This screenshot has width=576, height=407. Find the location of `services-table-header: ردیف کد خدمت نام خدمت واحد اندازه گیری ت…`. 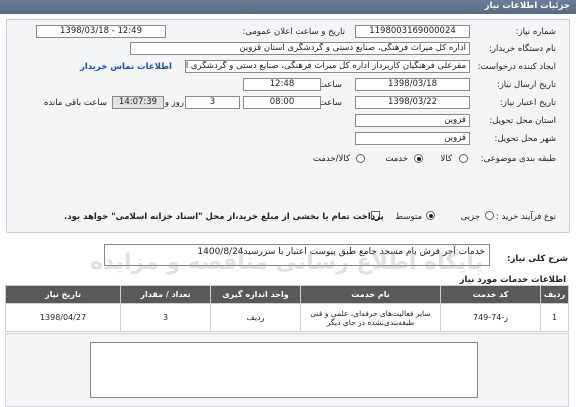

services-table-header: ردیف کد خدمت نام خدمت واحد اندازه گیری ت… is located at coordinates (287, 294).